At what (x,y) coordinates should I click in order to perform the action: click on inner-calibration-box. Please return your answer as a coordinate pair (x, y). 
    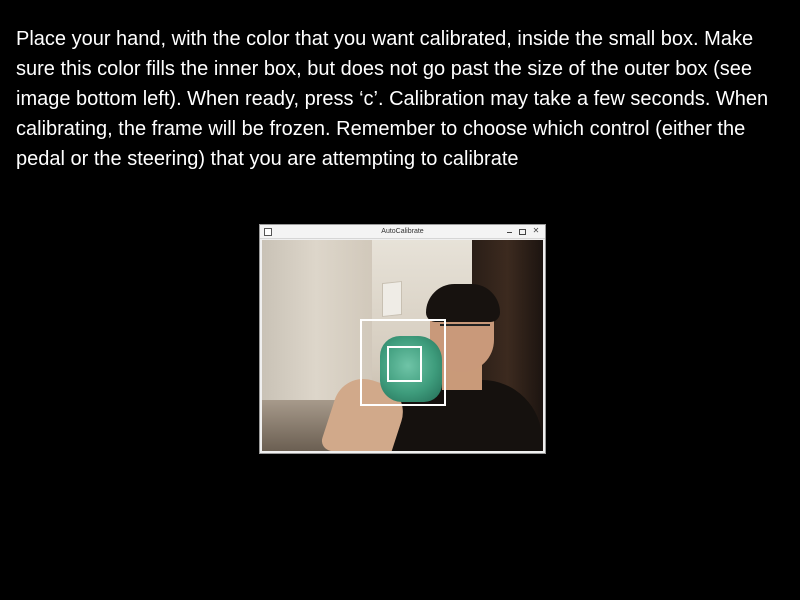
    Looking at the image, I should click on (404, 364).